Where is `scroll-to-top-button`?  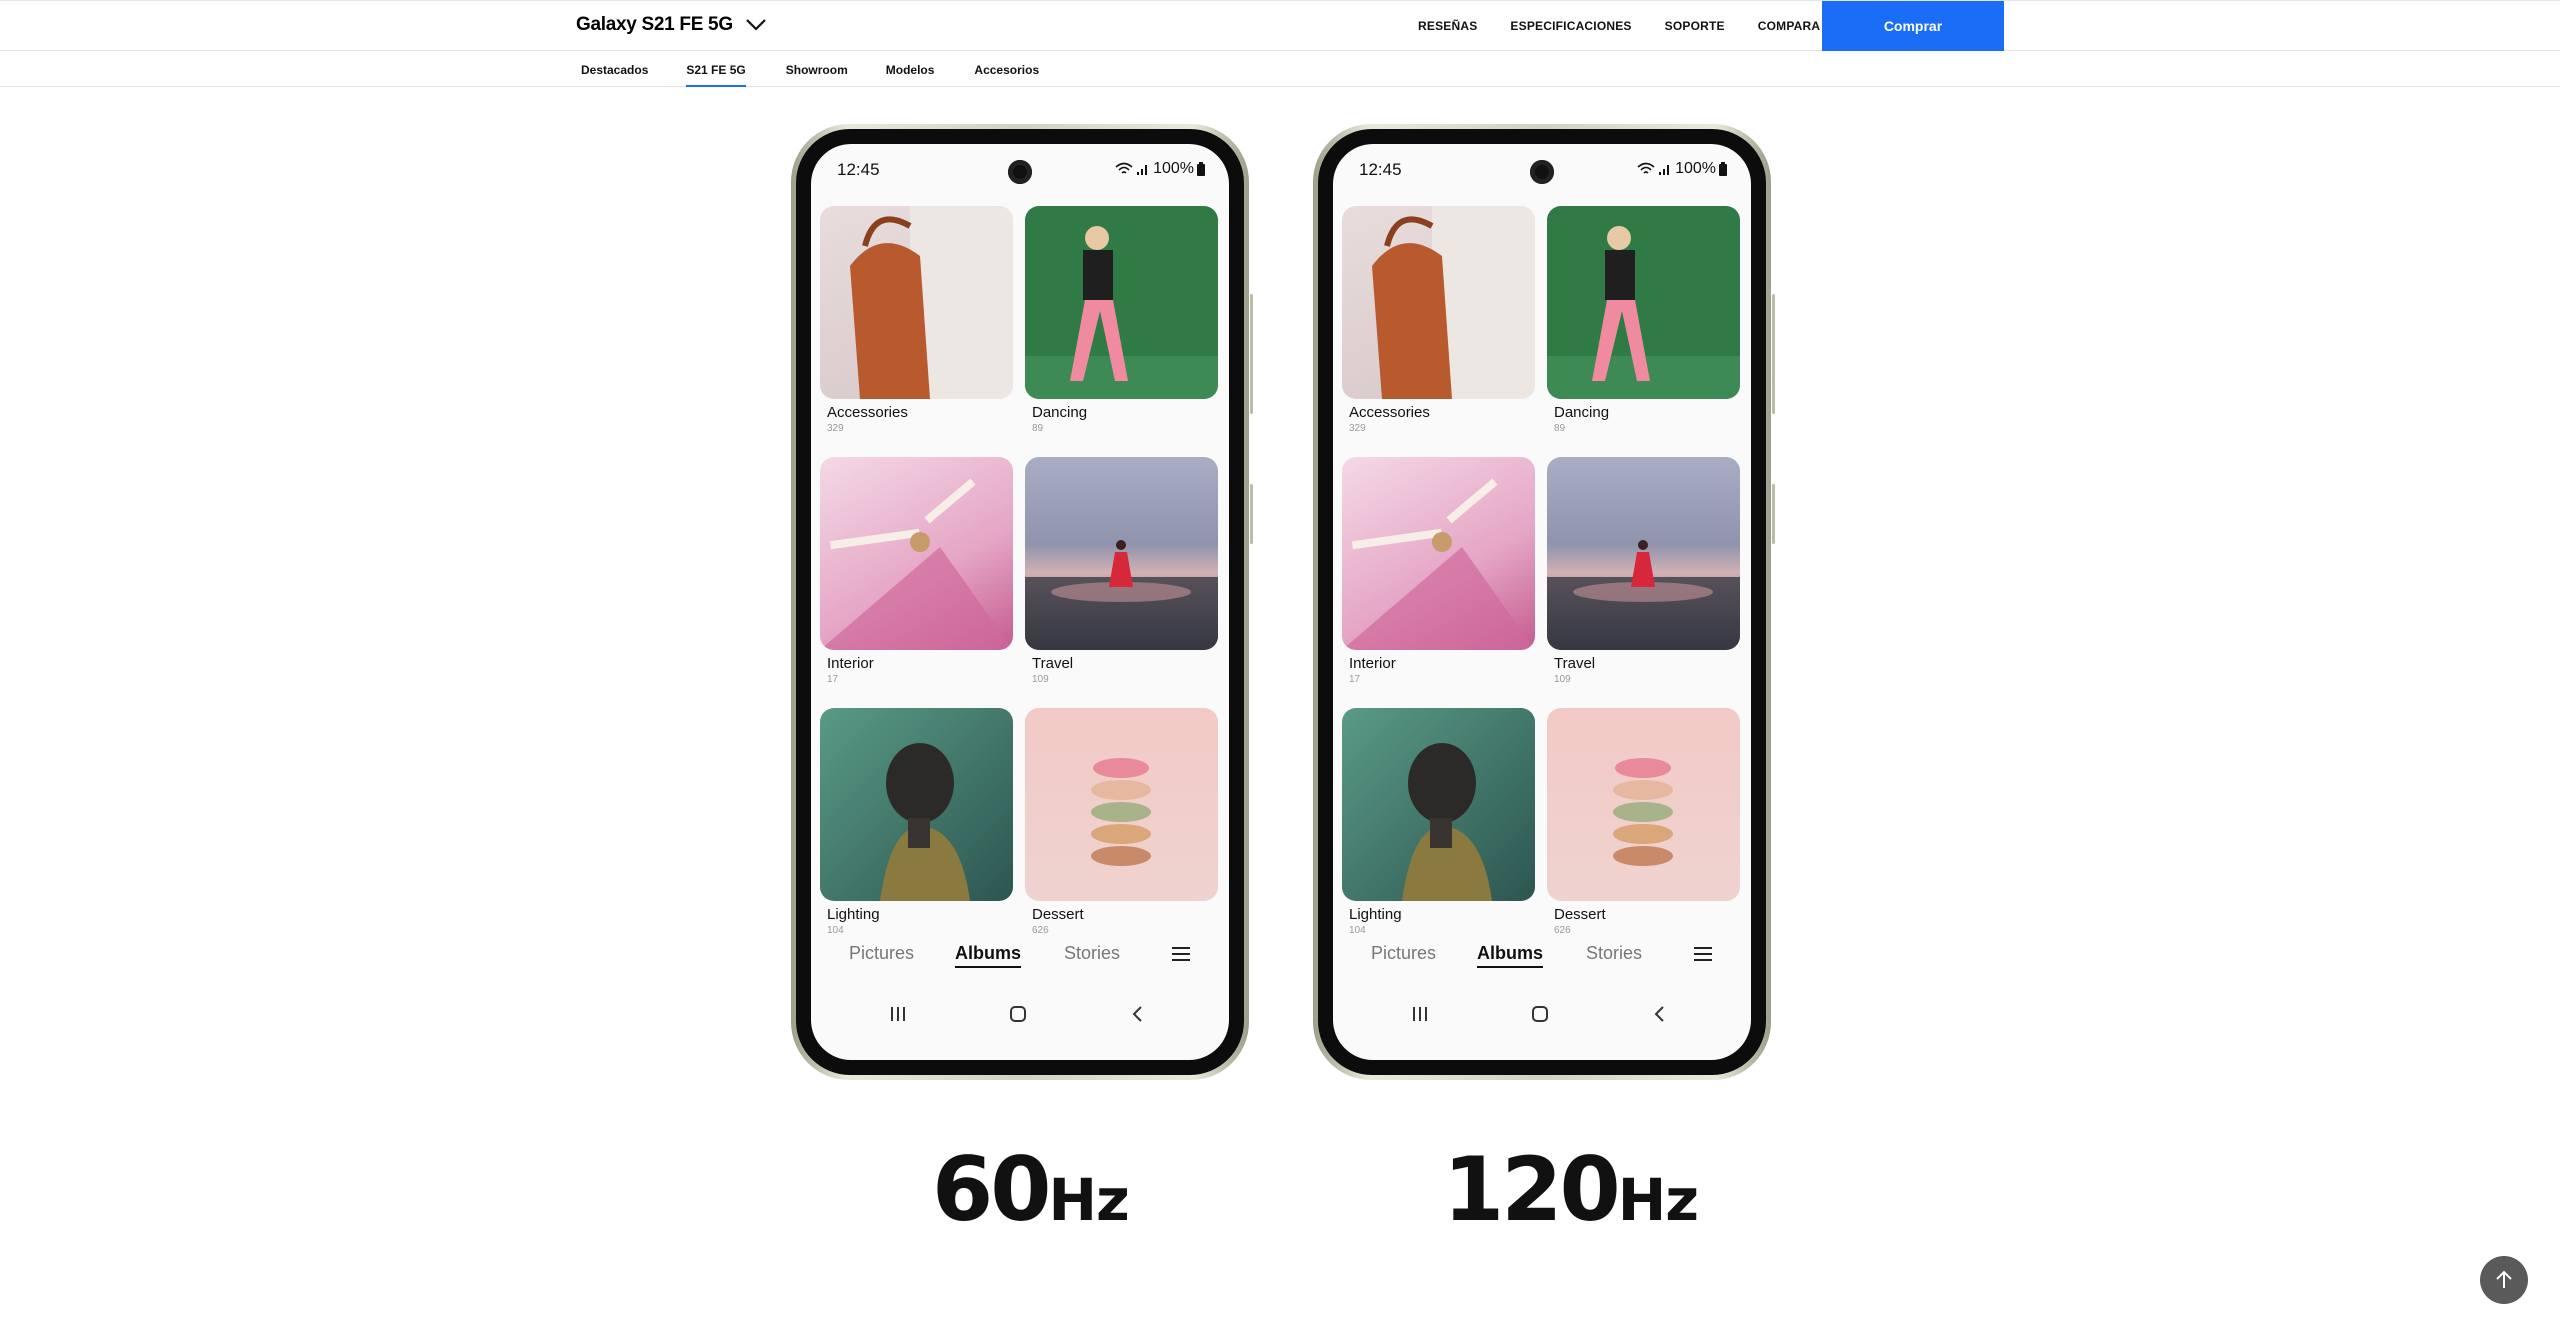
scroll-to-top-button is located at coordinates (2504, 1280).